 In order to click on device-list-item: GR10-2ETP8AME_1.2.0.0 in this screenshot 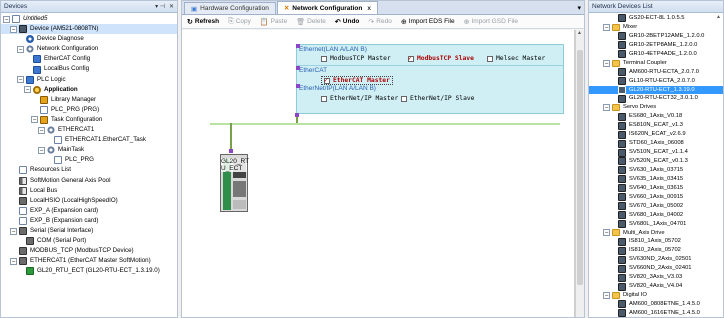, I will do `click(656, 45)`.